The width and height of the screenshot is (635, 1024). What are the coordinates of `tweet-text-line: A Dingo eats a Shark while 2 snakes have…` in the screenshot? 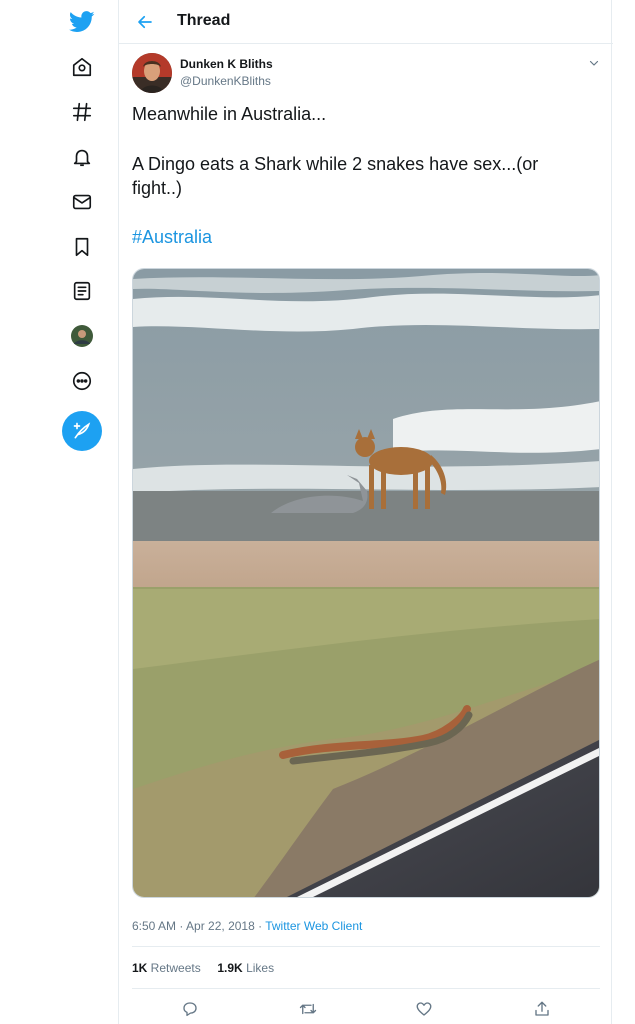 It's located at (335, 164).